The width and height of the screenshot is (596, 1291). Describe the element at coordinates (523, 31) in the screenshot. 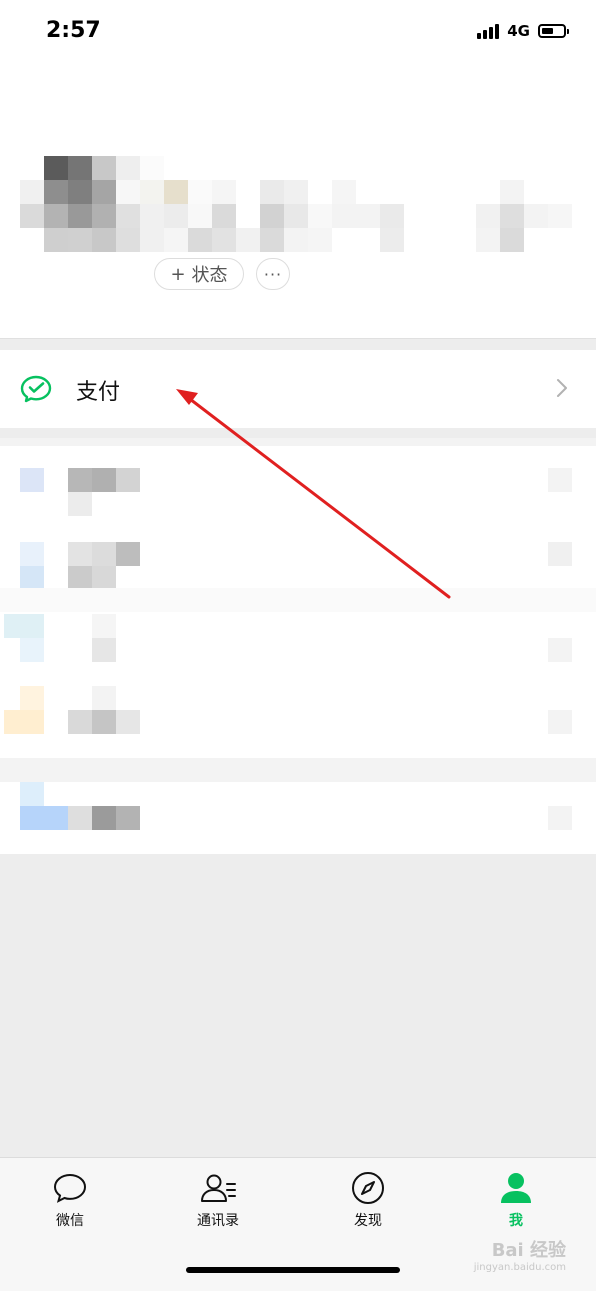

I see `status-indicators: 4G` at that location.